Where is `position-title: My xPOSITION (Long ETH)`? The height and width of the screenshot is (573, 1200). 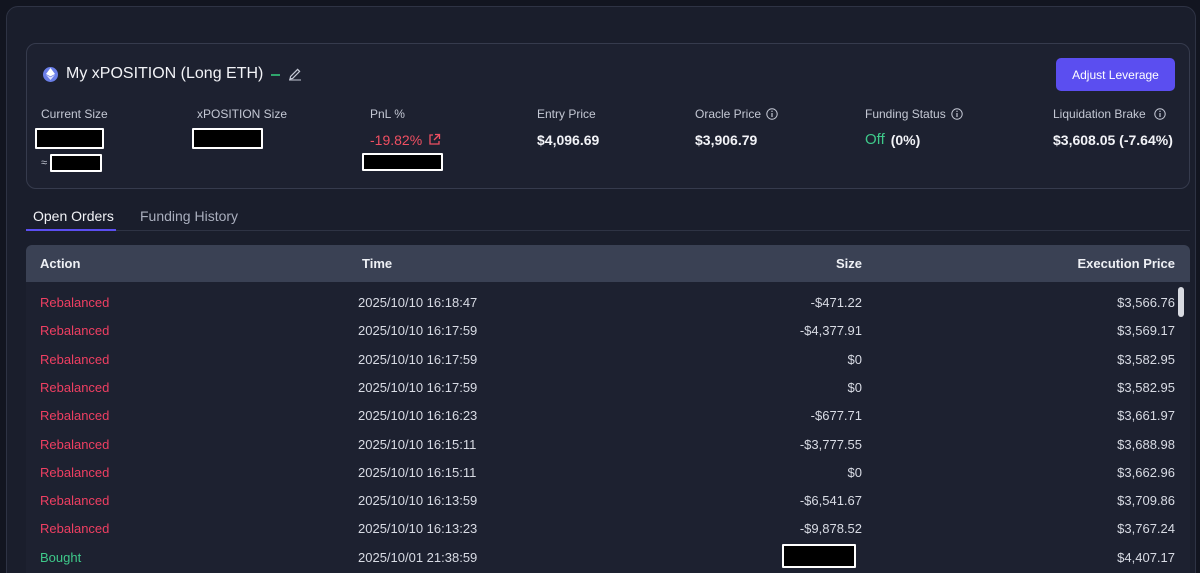
position-title: My xPOSITION (Long ETH) is located at coordinates (165, 73).